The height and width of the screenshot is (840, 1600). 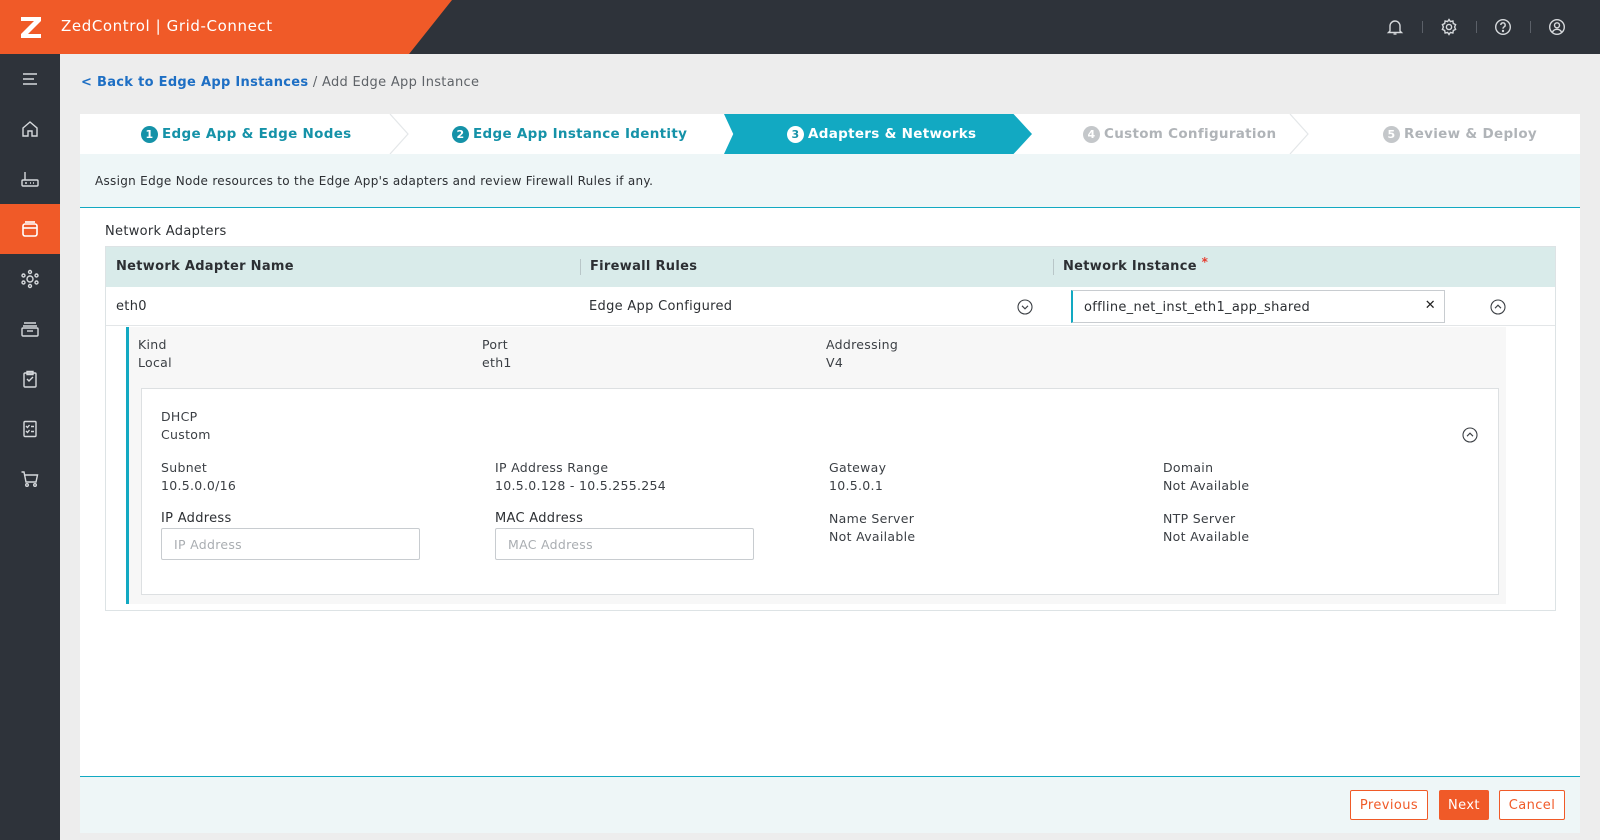 I want to click on step-number: 1, so click(x=149, y=134).